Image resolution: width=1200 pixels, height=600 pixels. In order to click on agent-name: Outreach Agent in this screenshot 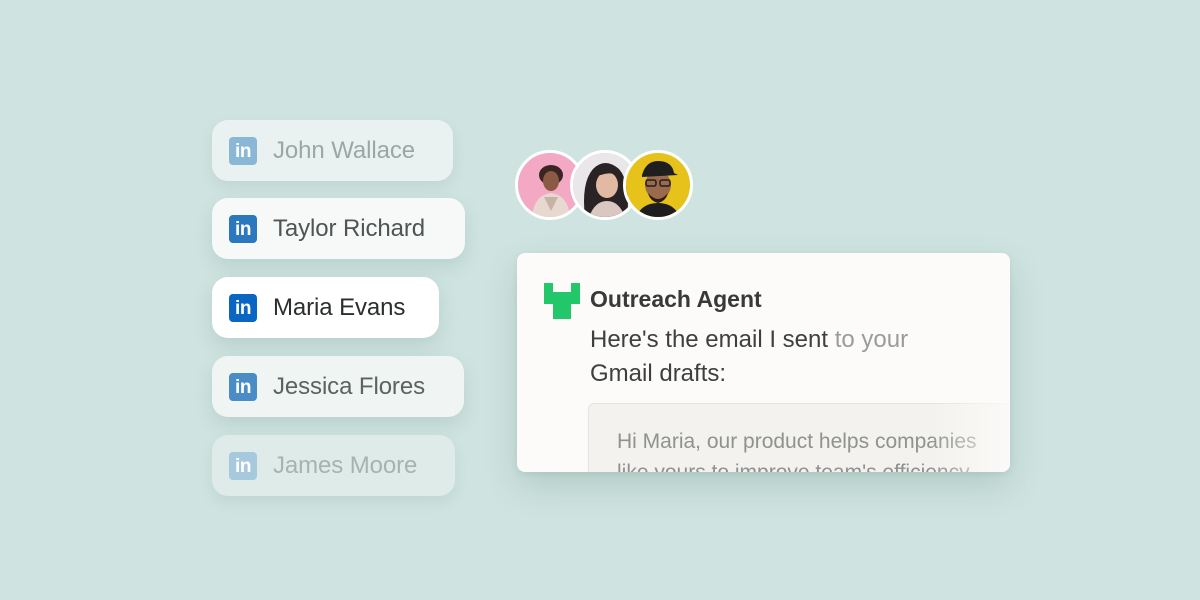, I will do `click(676, 299)`.